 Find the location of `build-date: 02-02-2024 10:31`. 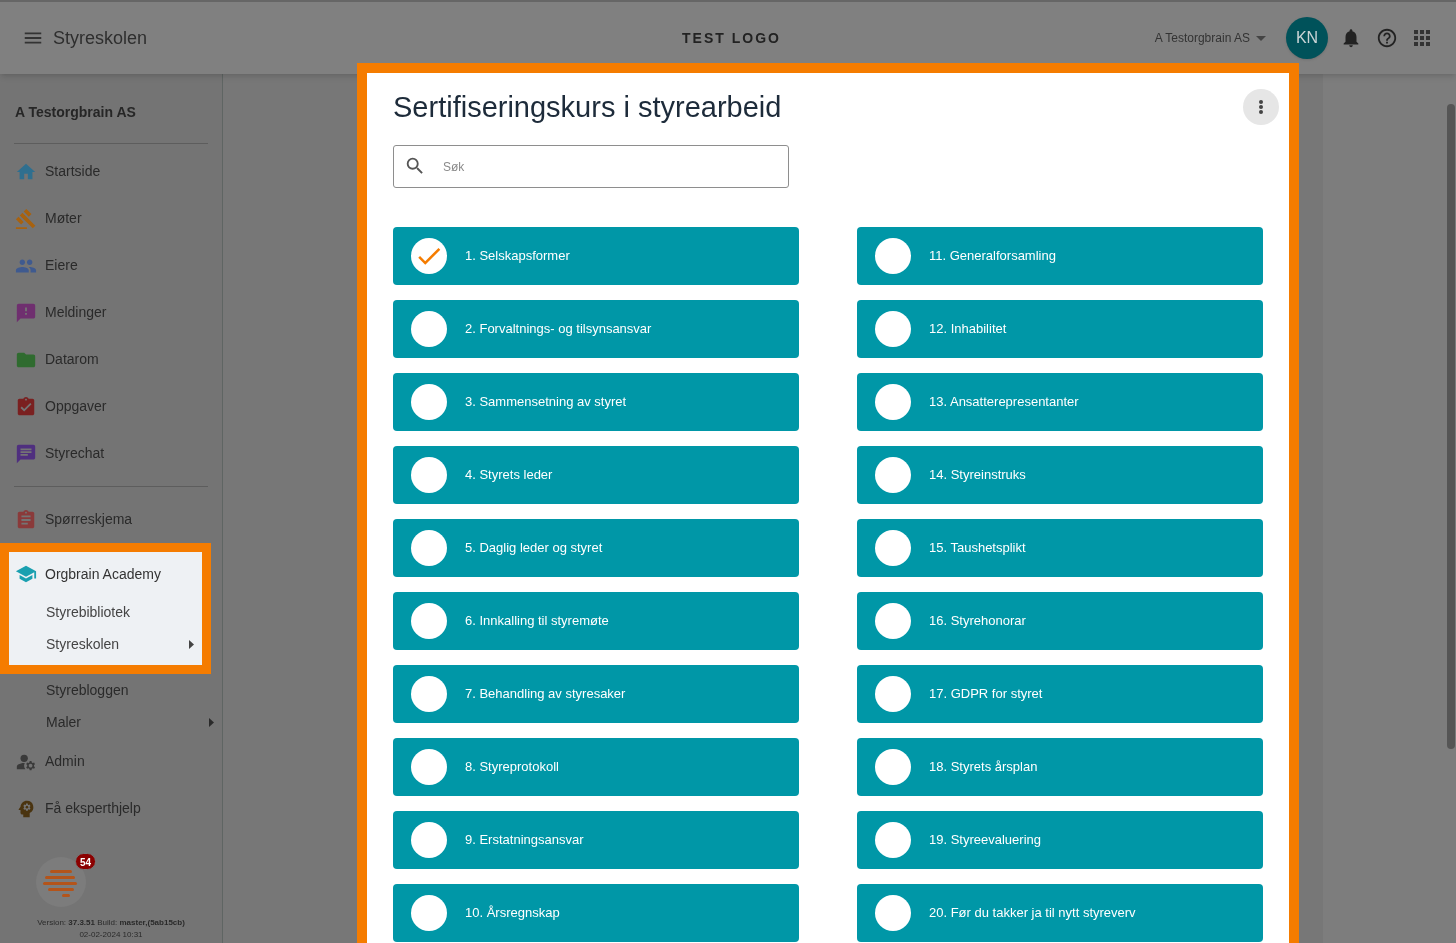

build-date: 02-02-2024 10:31 is located at coordinates (111, 935).